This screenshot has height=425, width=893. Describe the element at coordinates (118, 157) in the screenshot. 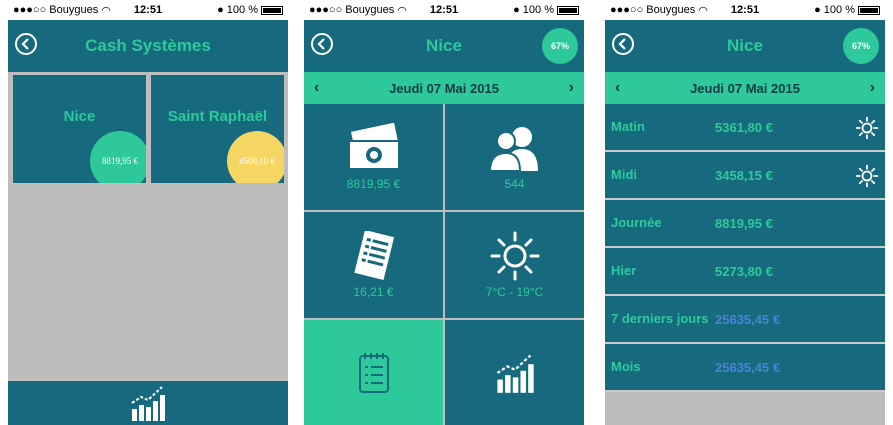

I see `store-amount-badge: 8819,95 €` at that location.